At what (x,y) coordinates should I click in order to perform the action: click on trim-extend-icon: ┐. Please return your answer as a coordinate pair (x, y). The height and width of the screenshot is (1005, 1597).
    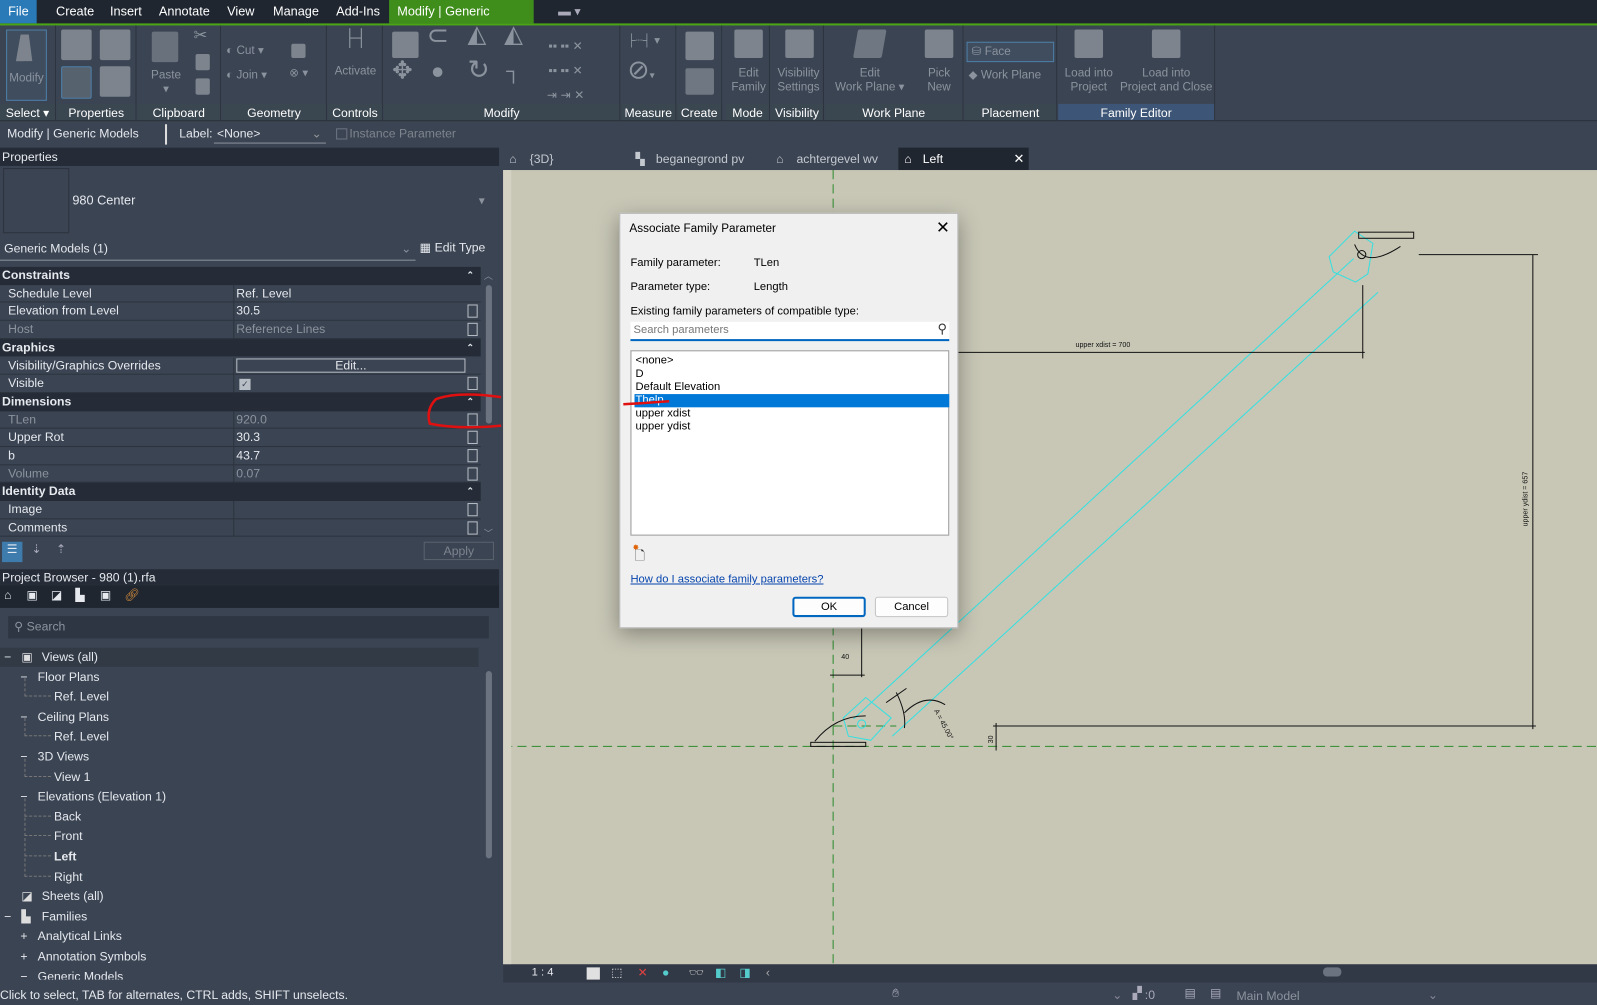
    Looking at the image, I should click on (513, 71).